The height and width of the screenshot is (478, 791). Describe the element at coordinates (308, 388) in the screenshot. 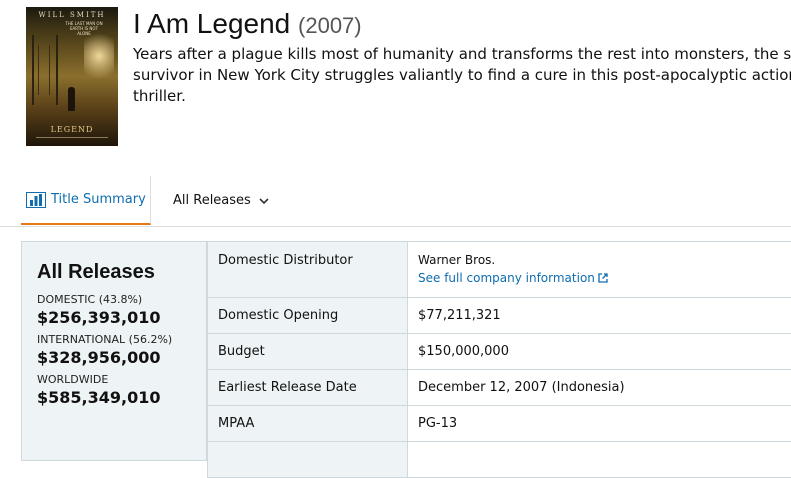

I see `release-date-label: Earliest Release Date` at that location.